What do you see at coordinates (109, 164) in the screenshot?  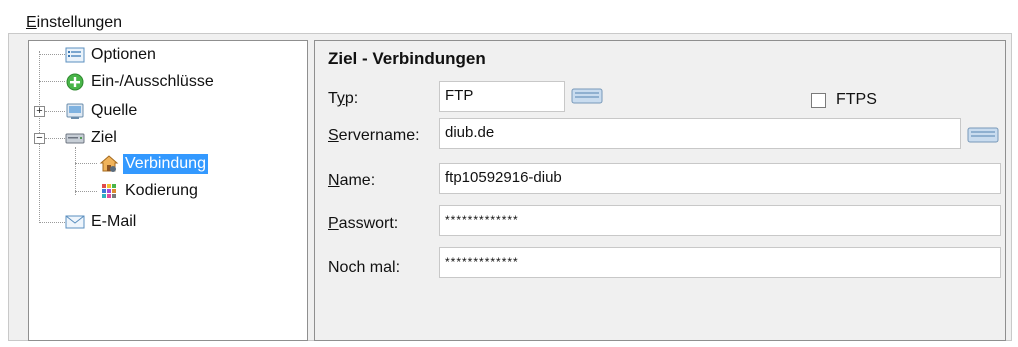 I see `connection-house-icon` at bounding box center [109, 164].